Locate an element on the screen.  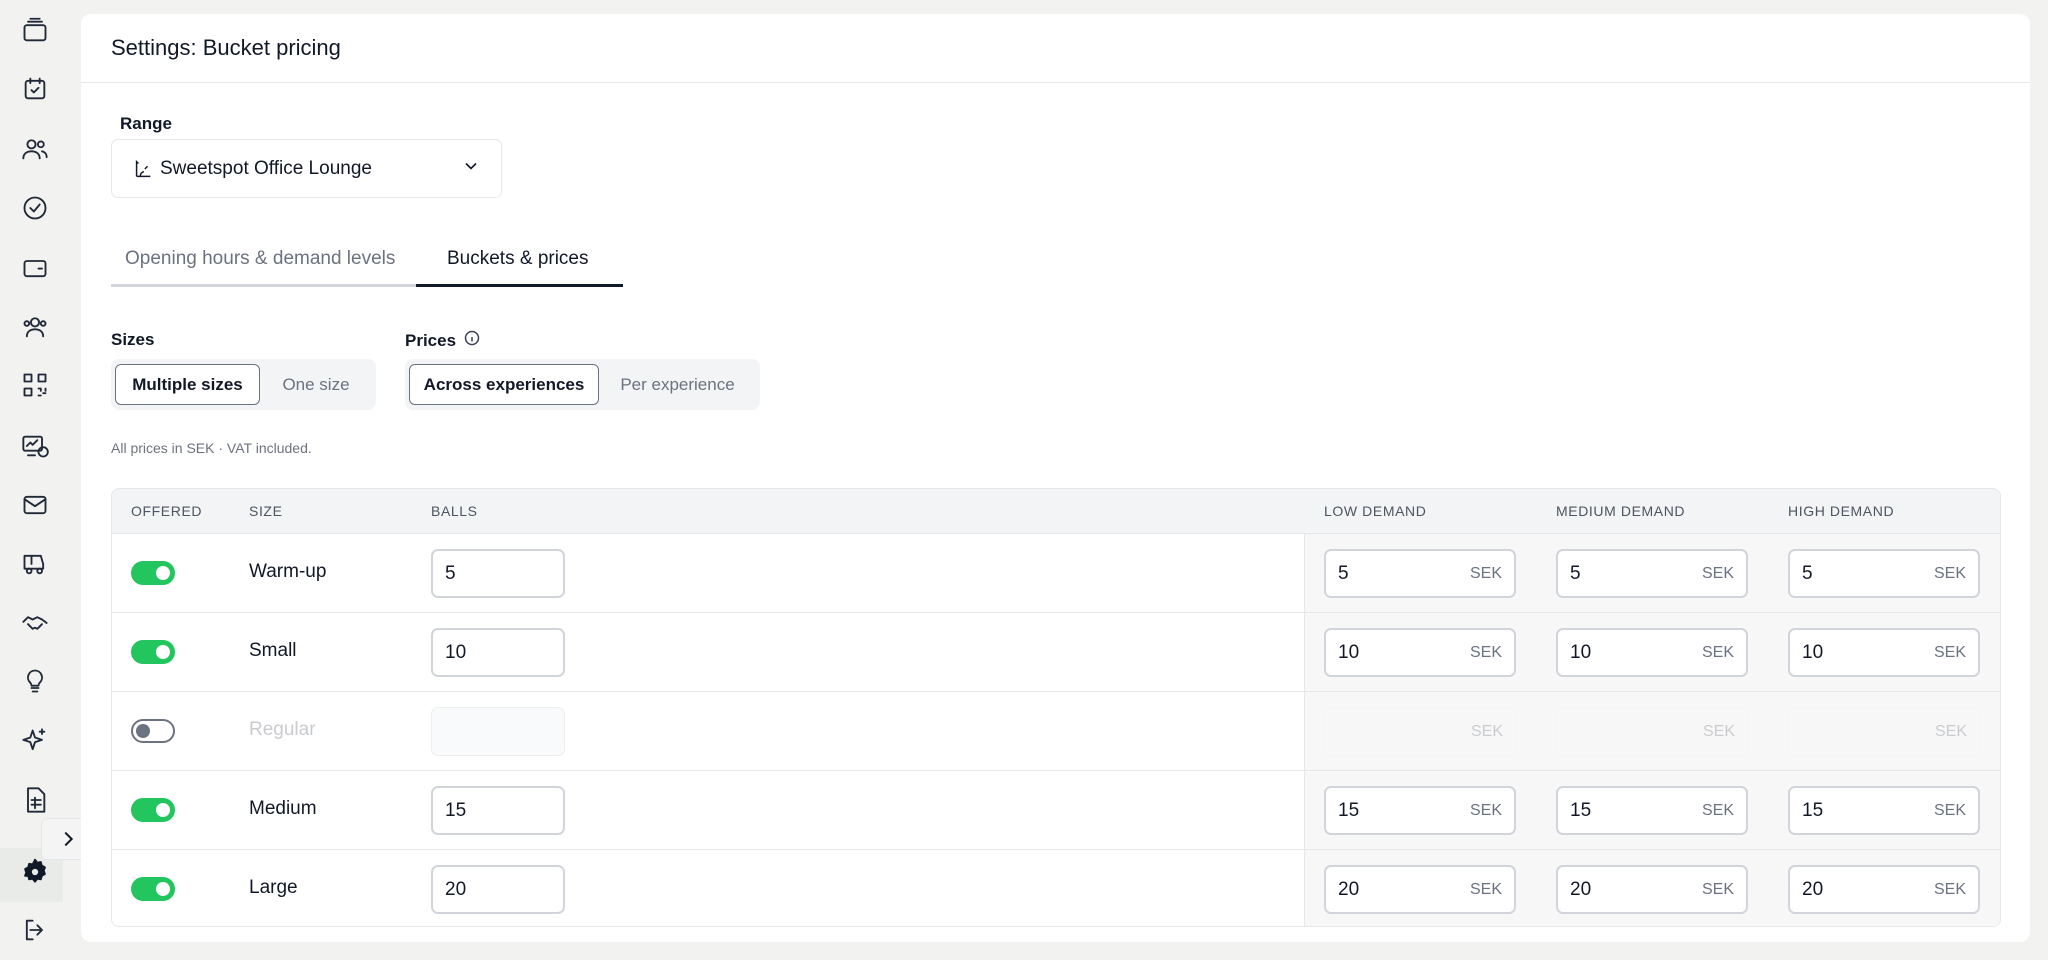
range-value: Sweetspot Office Lounge is located at coordinates (266, 168).